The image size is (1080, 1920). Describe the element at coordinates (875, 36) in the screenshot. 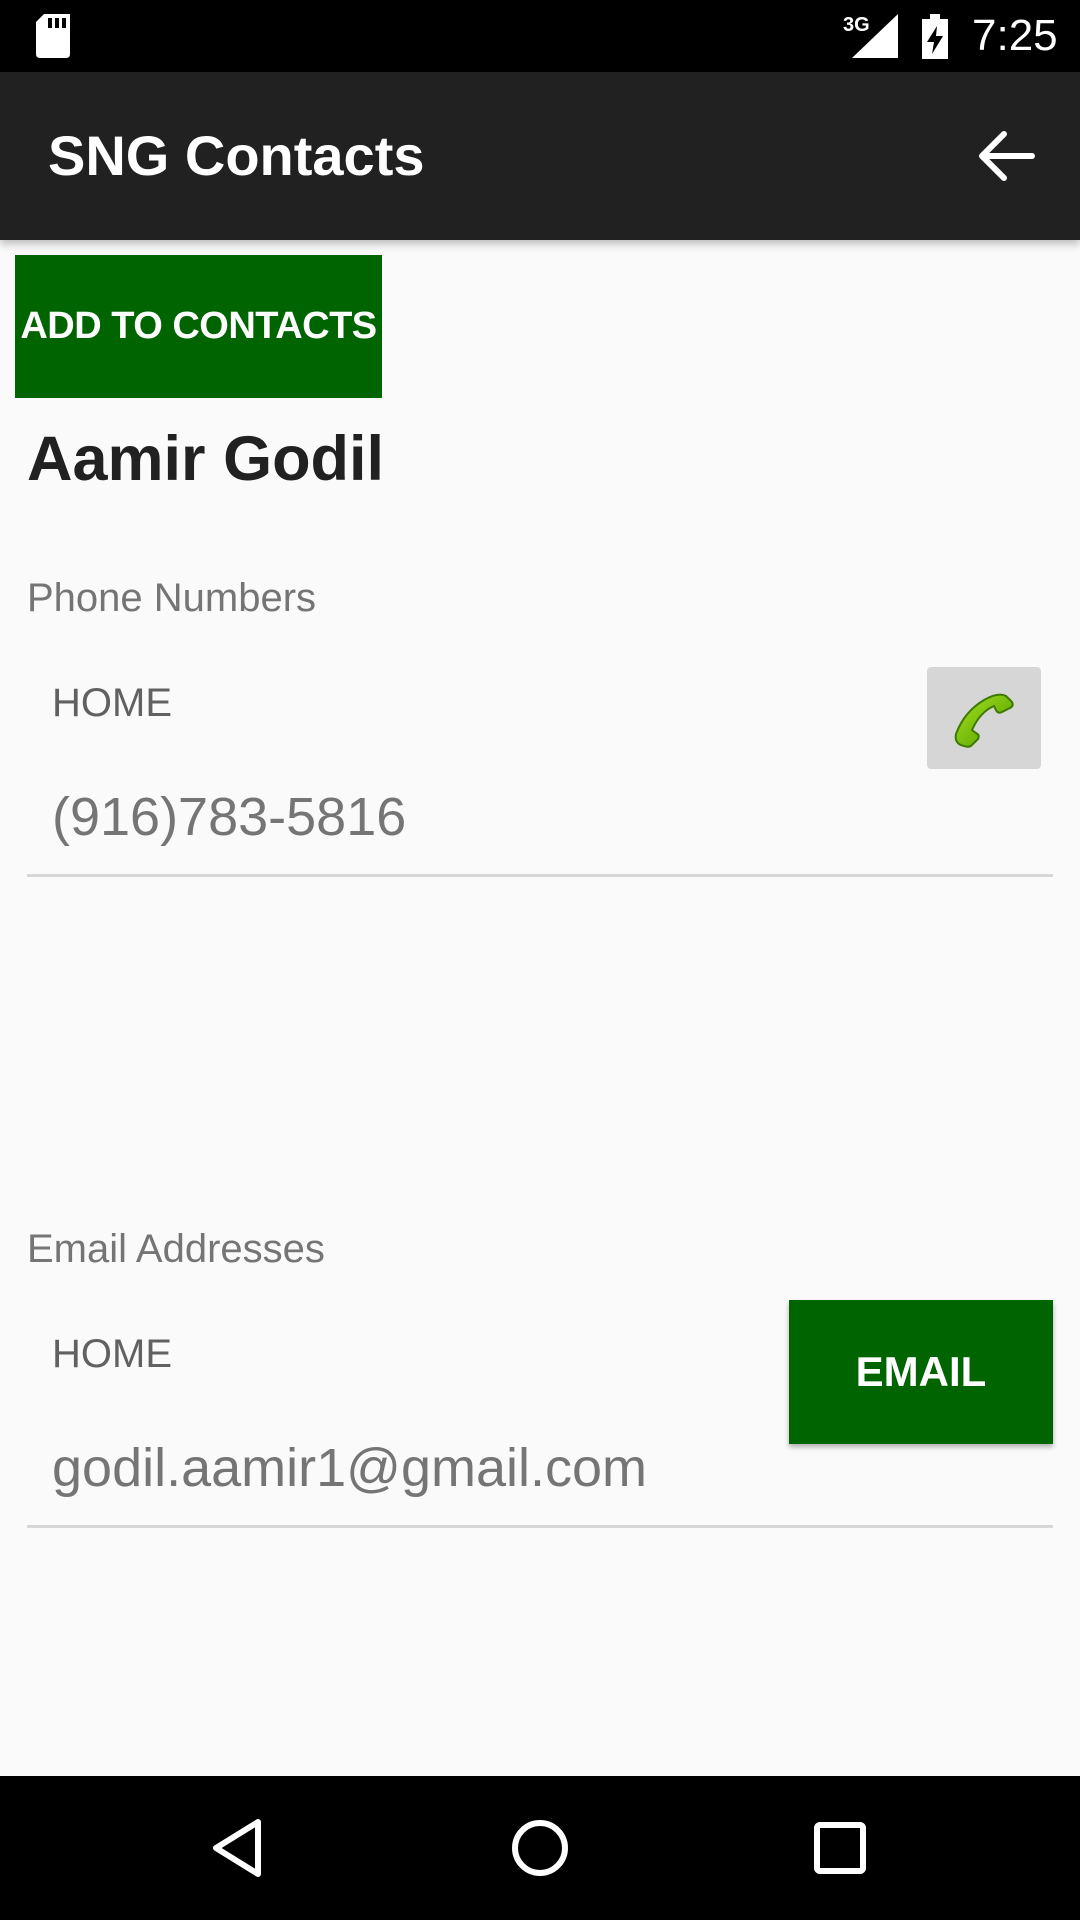

I see `signal-icon` at that location.